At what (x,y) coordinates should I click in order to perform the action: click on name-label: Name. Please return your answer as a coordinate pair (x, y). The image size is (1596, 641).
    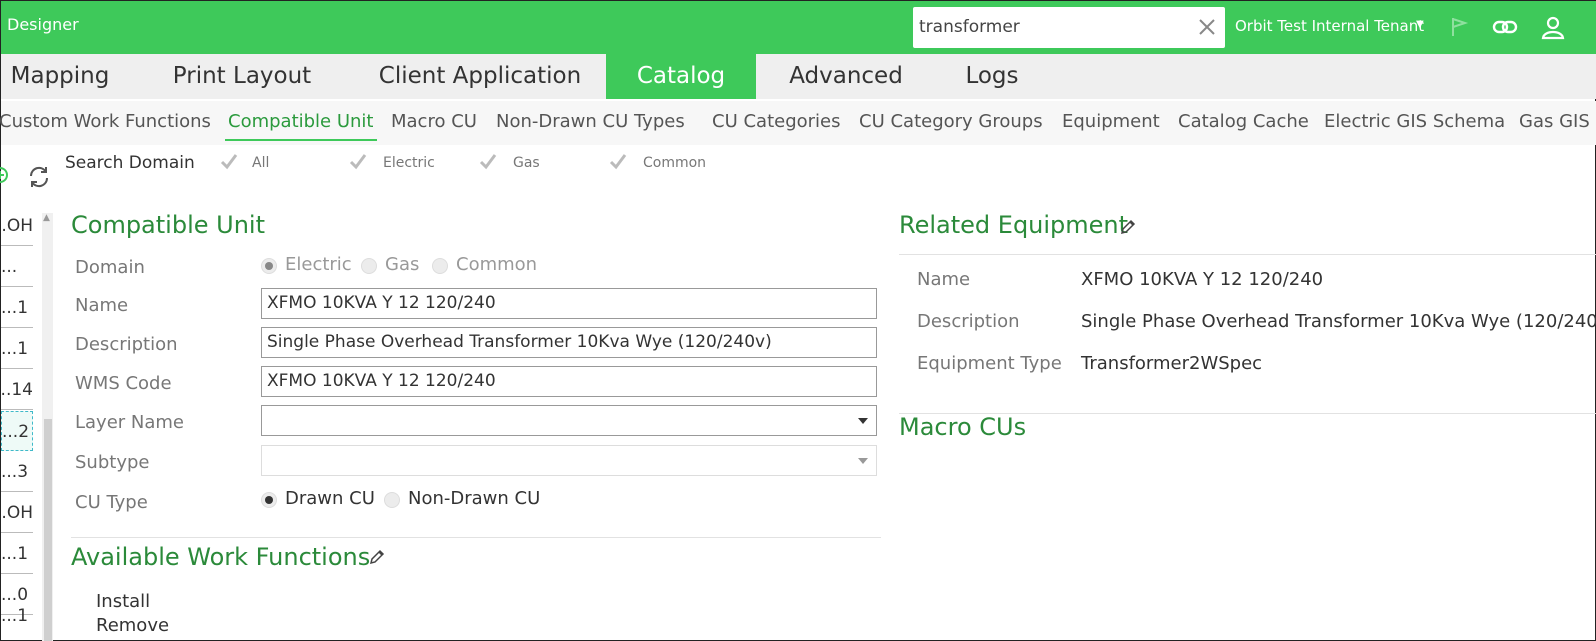
    Looking at the image, I should click on (102, 305).